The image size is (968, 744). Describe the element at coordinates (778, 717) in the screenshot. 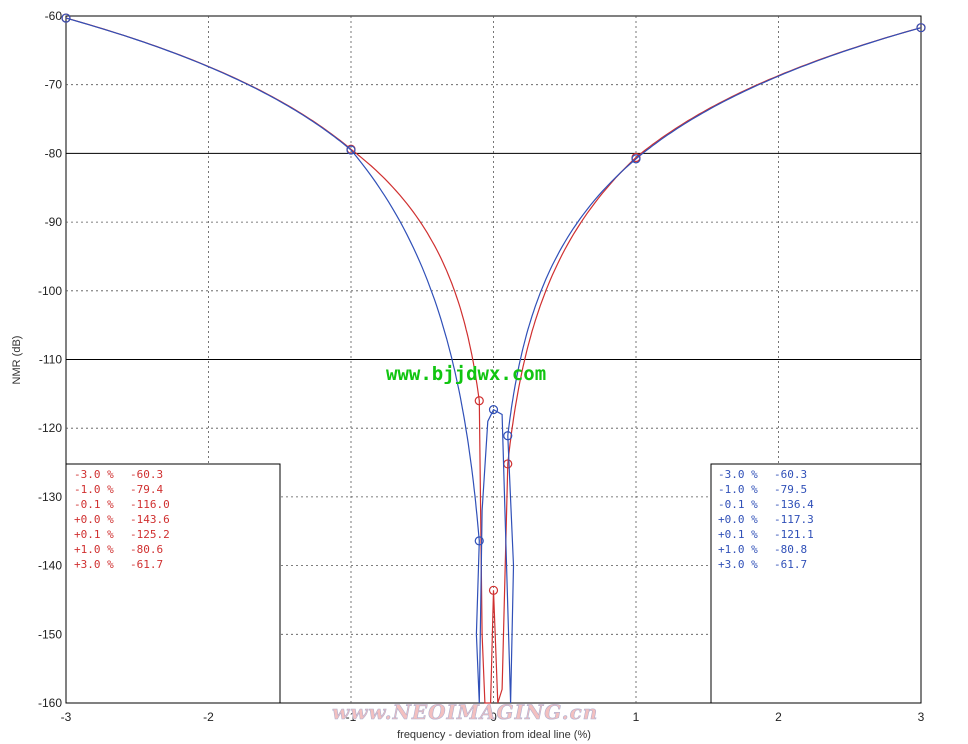

I see `x-tick-label: 2` at that location.